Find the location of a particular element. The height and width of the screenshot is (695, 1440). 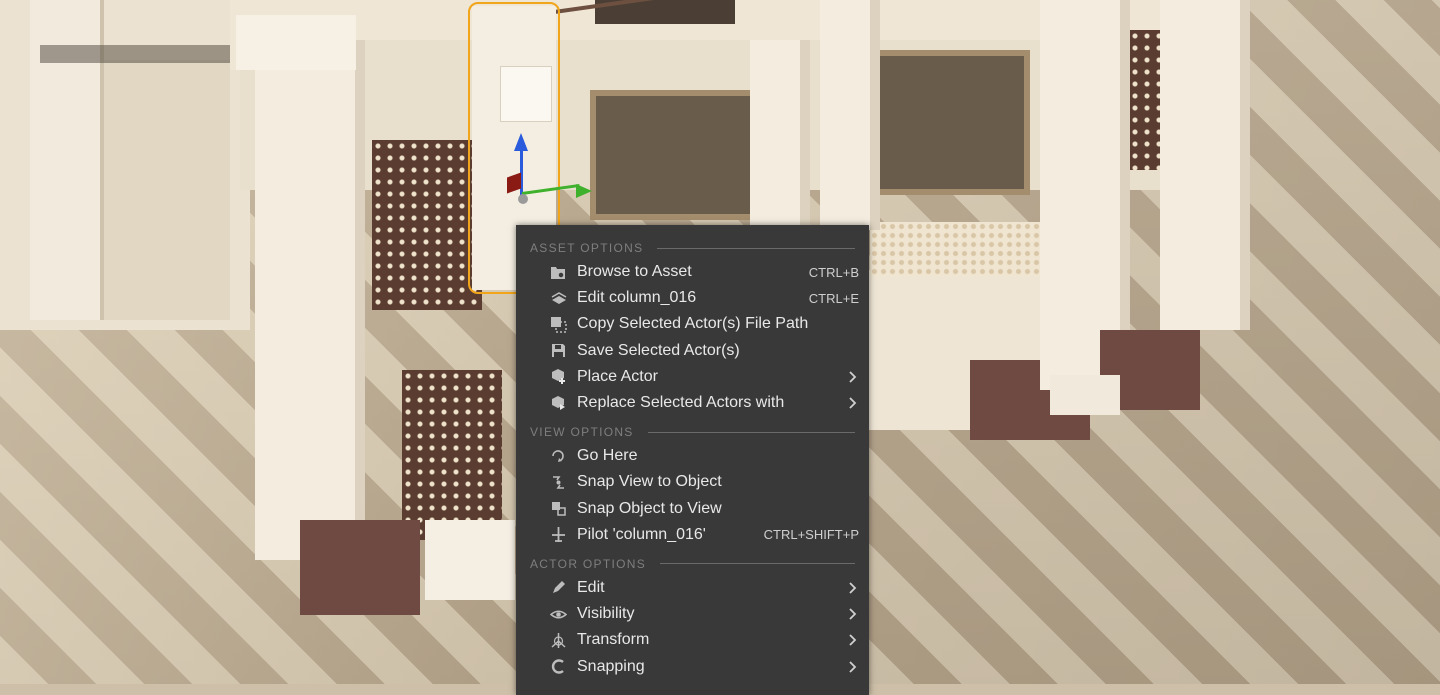

menu-item-label: Snap Object to View is located at coordinates (649, 508).